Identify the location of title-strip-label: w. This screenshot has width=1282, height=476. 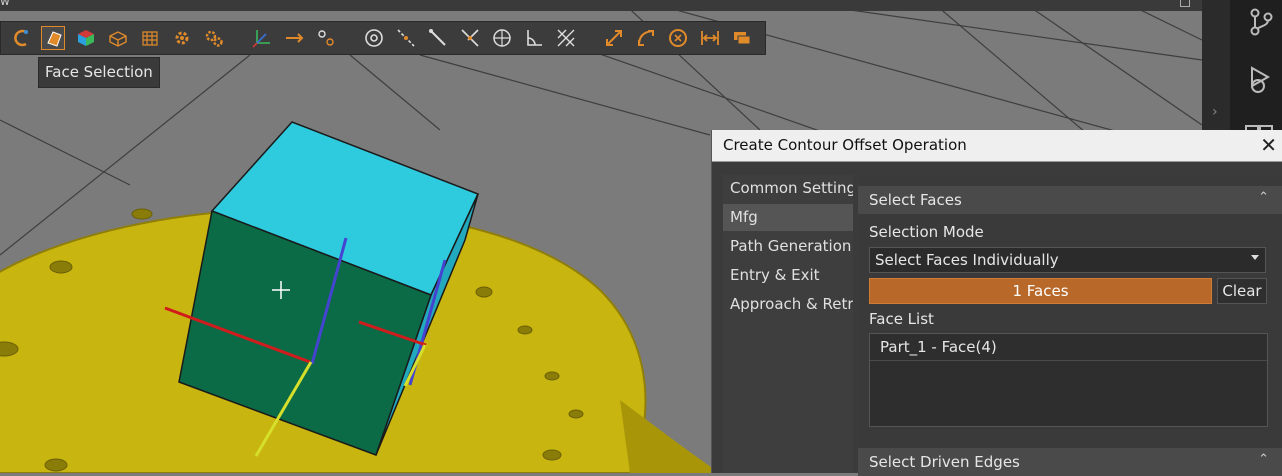
(5, 4).